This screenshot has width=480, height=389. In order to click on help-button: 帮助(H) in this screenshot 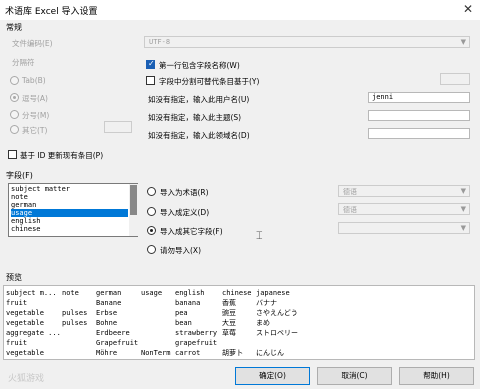, I will do `click(436, 376)`.